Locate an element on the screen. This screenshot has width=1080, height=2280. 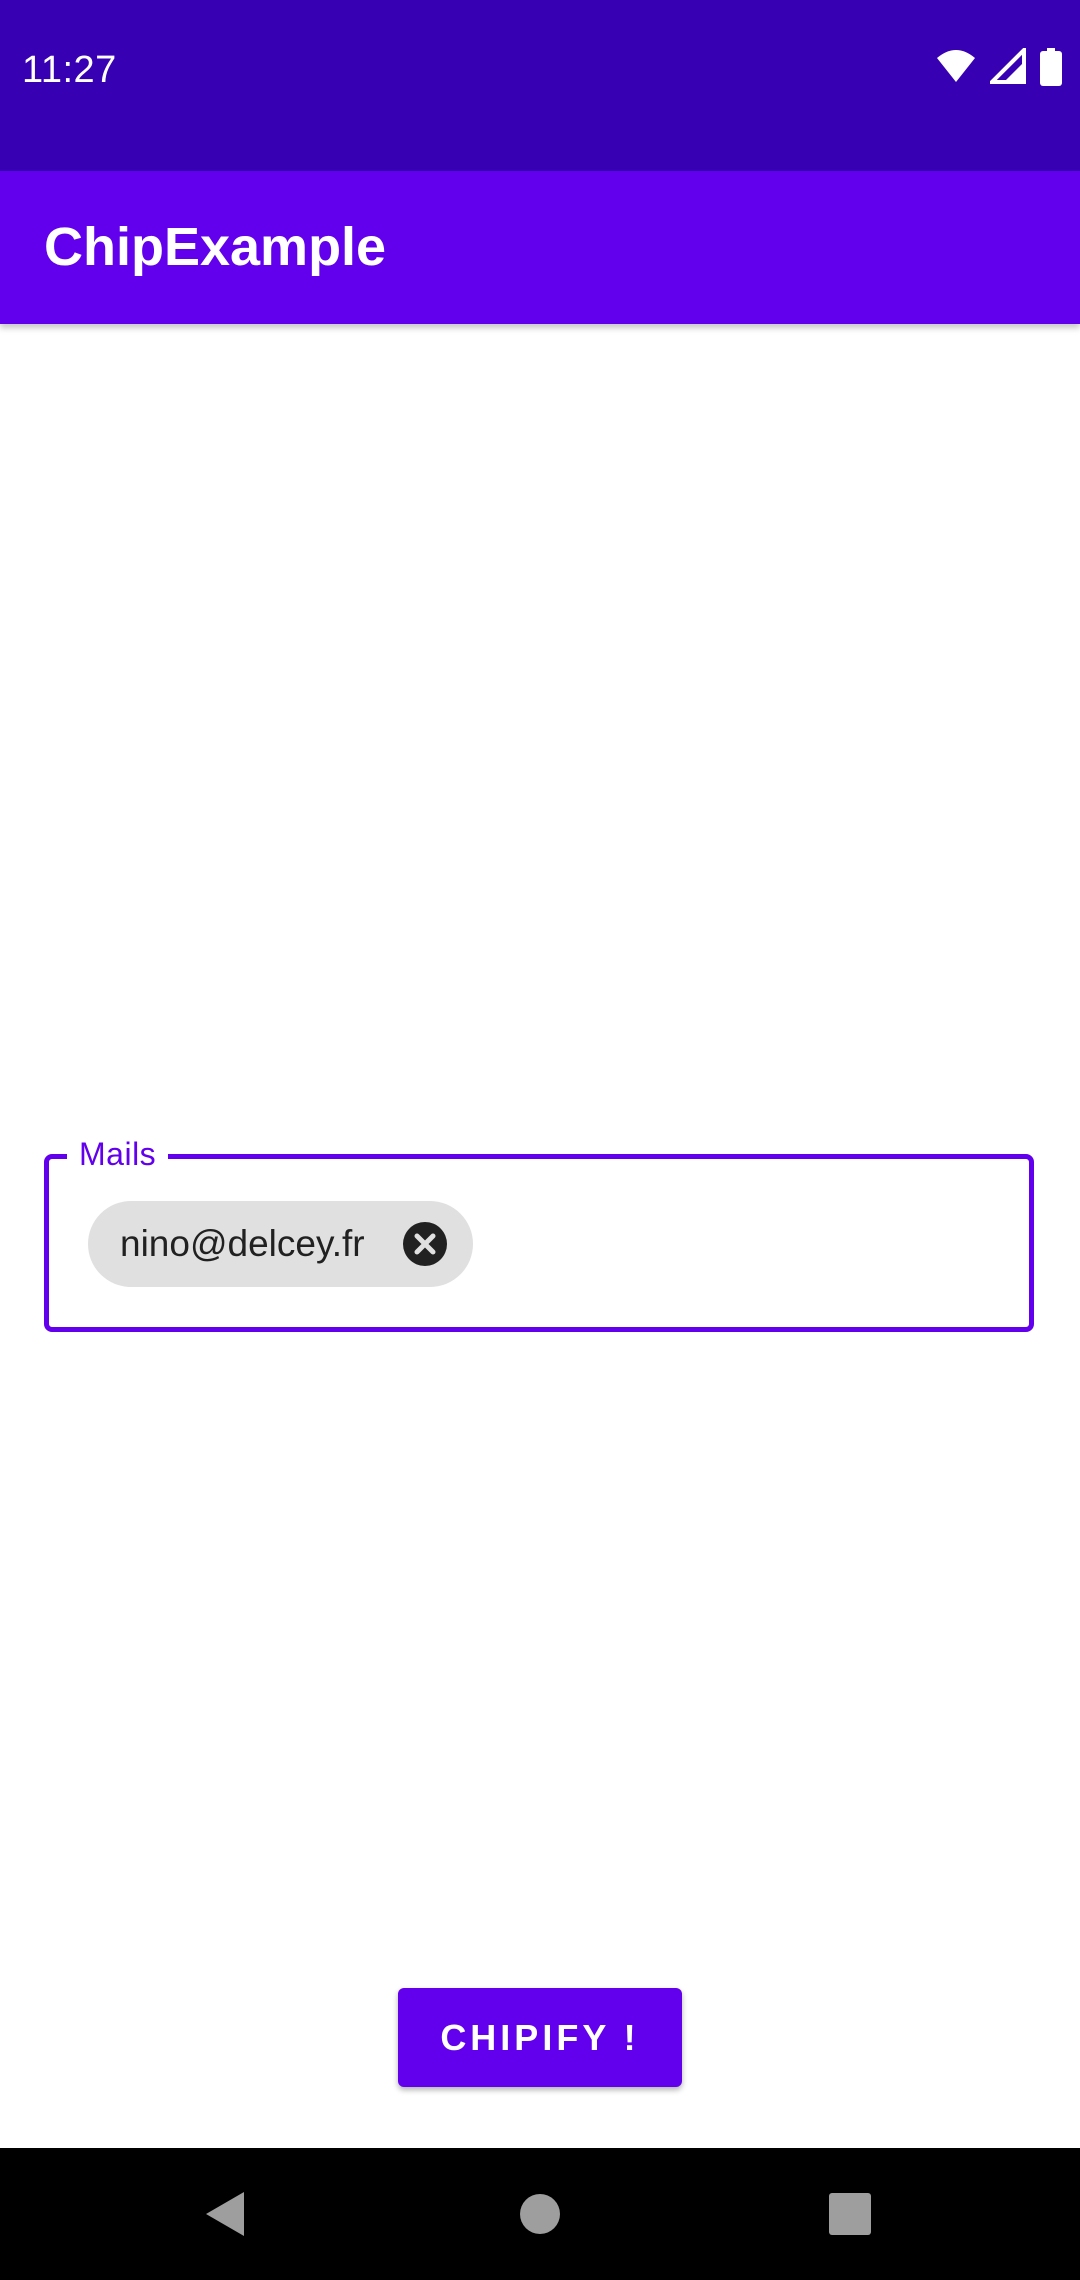
status-icons is located at coordinates (999, 66).